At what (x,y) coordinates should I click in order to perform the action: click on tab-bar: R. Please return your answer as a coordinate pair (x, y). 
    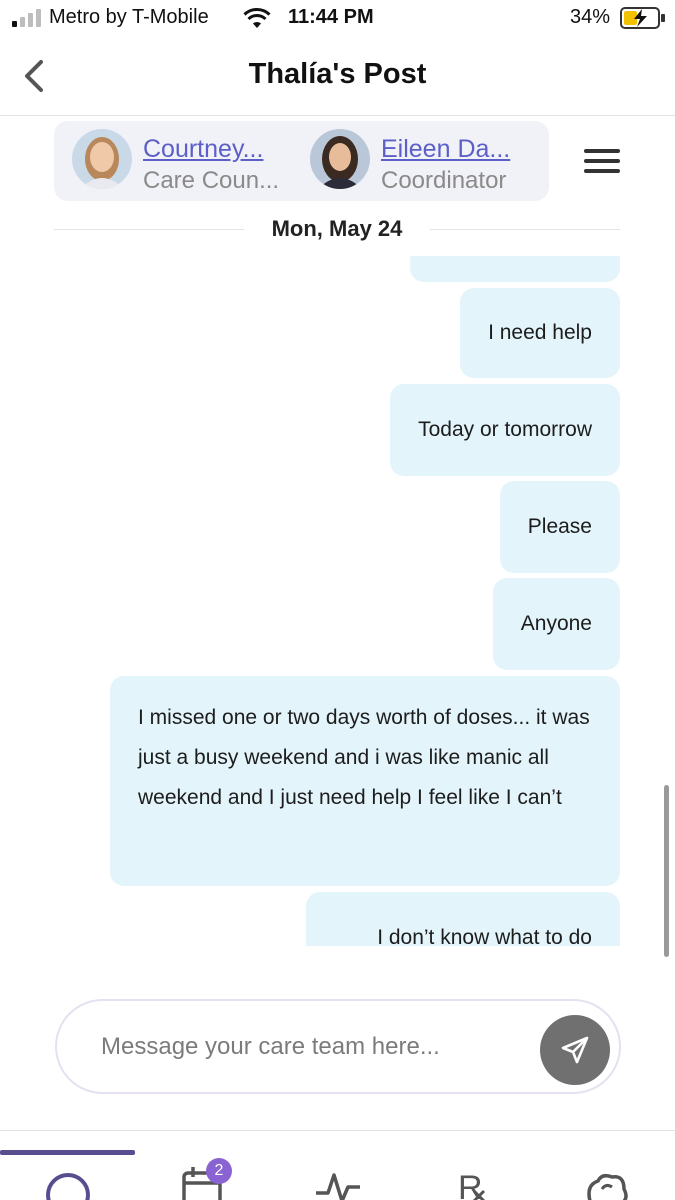
    Looking at the image, I should click on (337, 1165).